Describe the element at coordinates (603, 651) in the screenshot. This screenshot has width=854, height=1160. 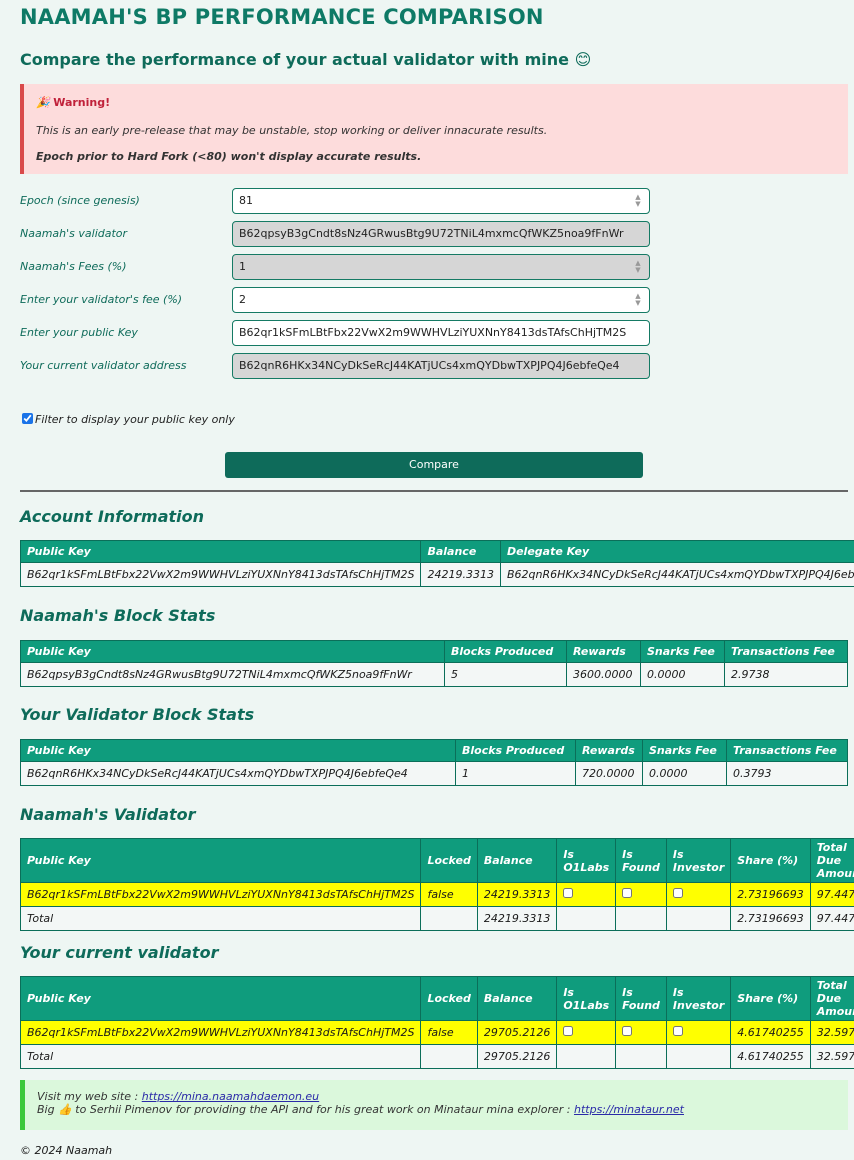
I see `column-header: Rewards` at that location.